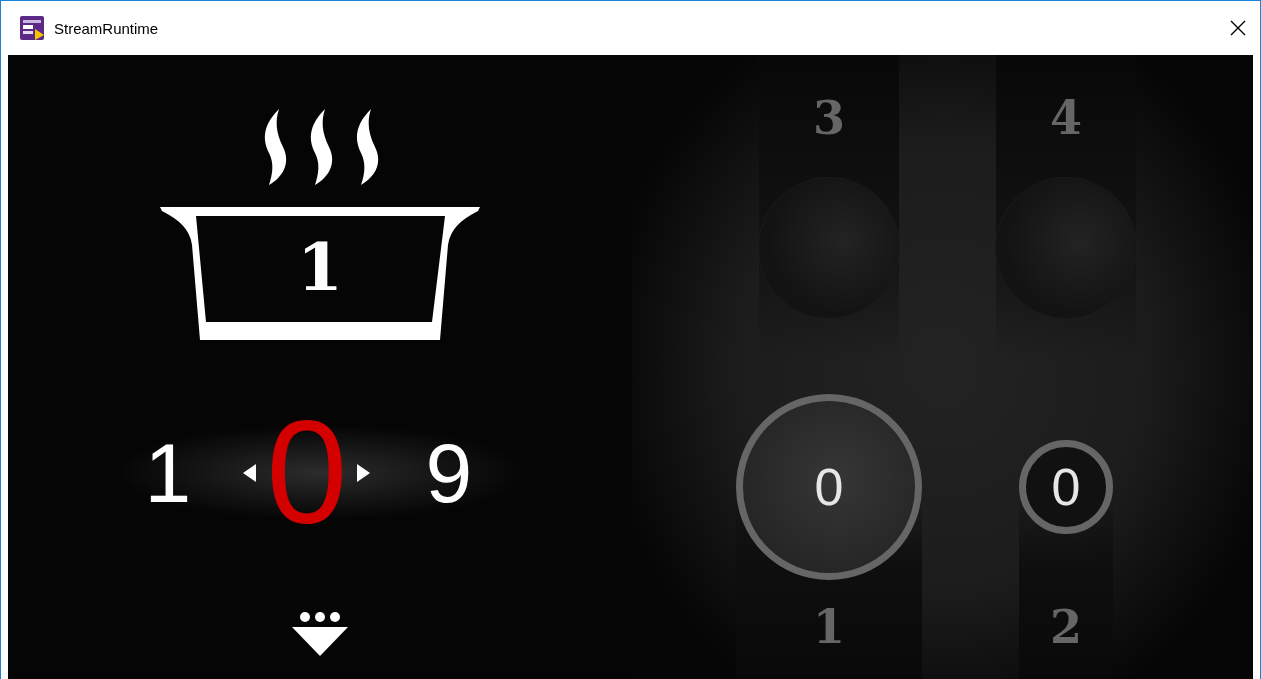  I want to click on power-level-value: 0, so click(307, 472).